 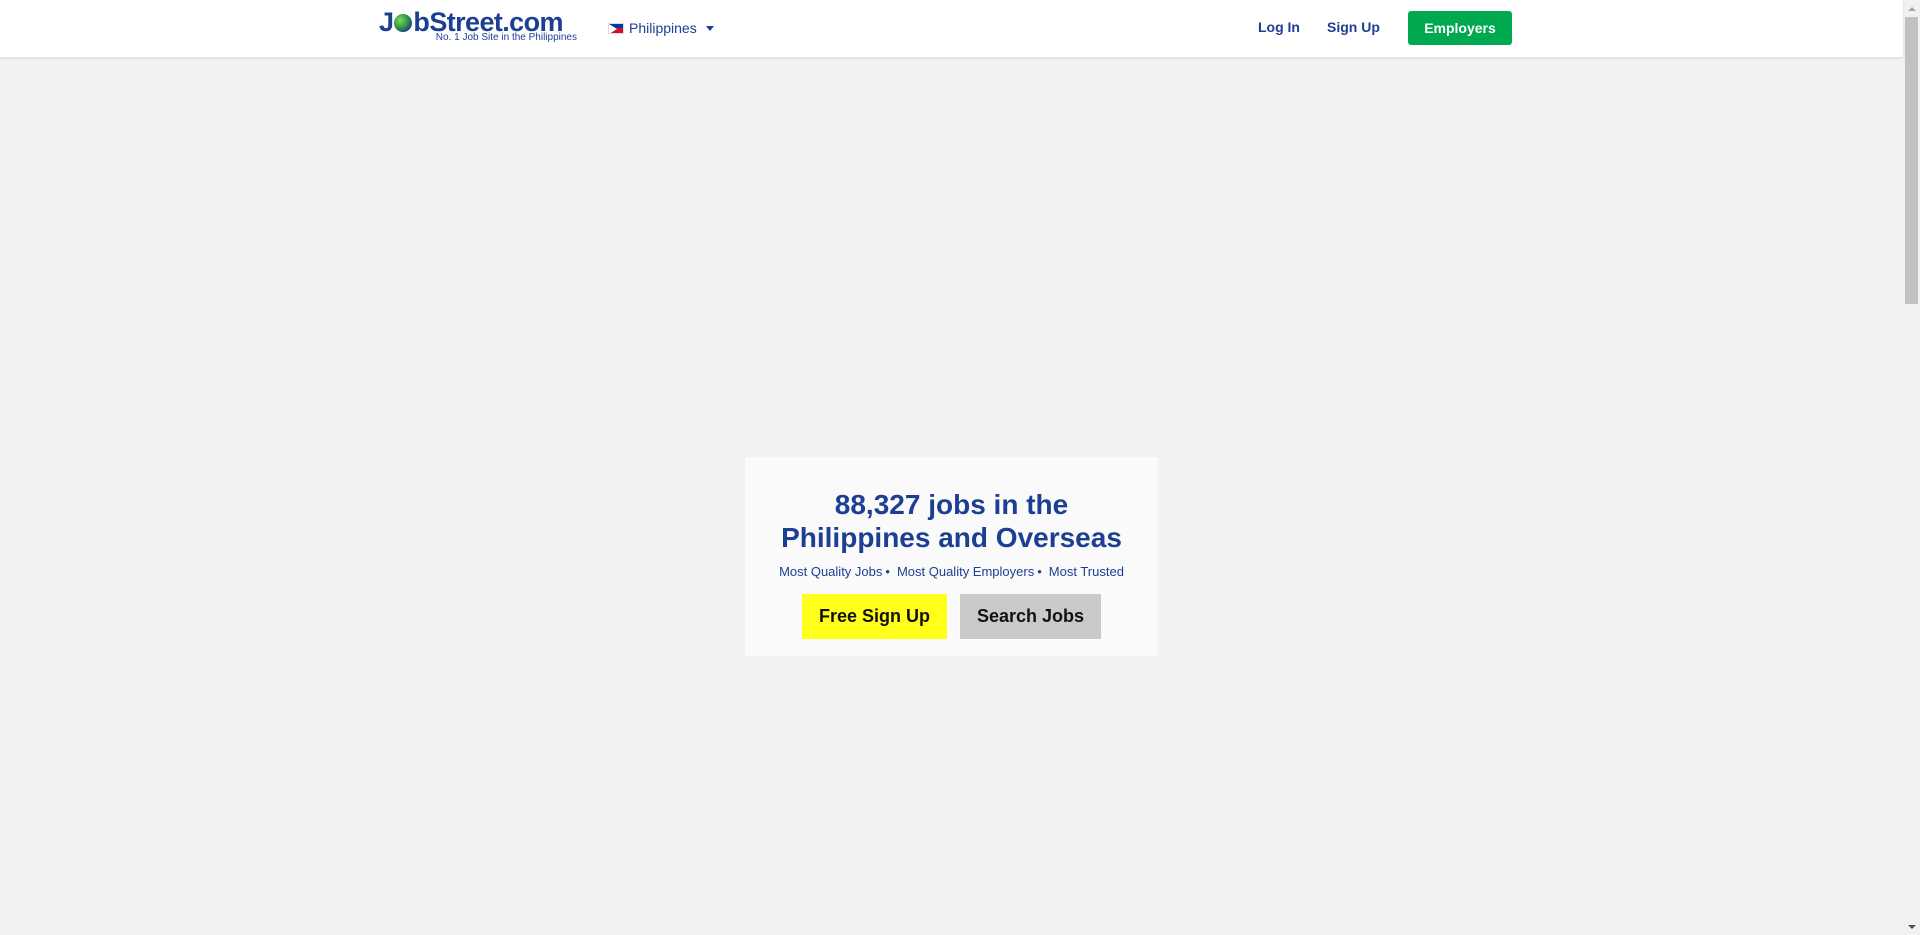 I want to click on arrow-up-icon, so click(x=1911, y=8).